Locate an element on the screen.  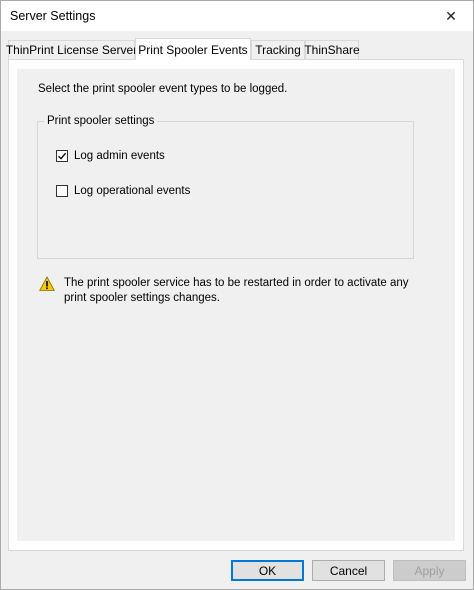
apply-button: Apply is located at coordinates (429, 570).